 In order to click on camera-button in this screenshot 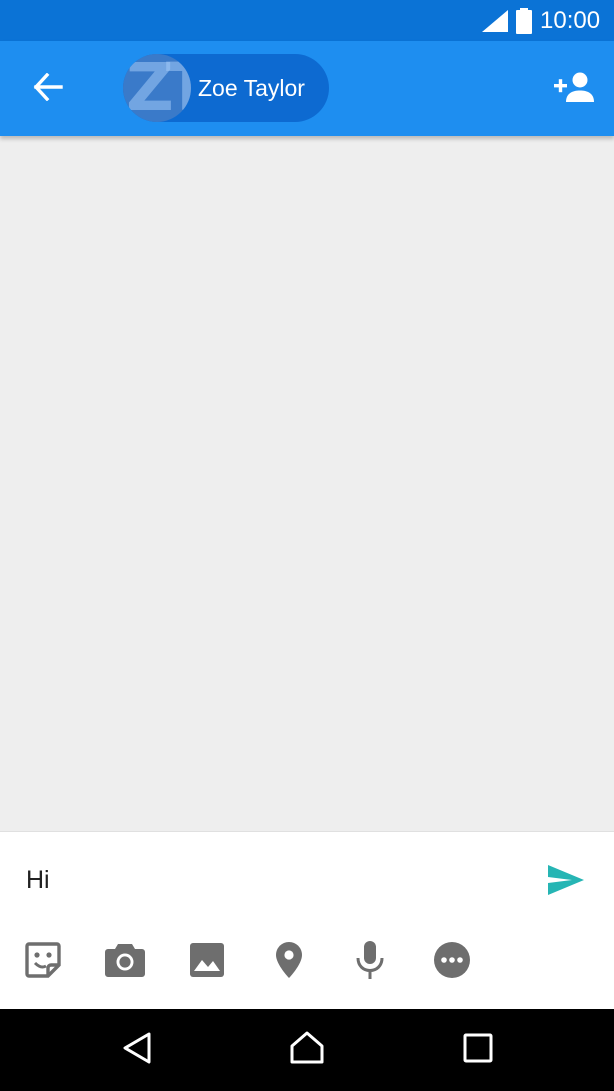, I will do `click(125, 962)`.